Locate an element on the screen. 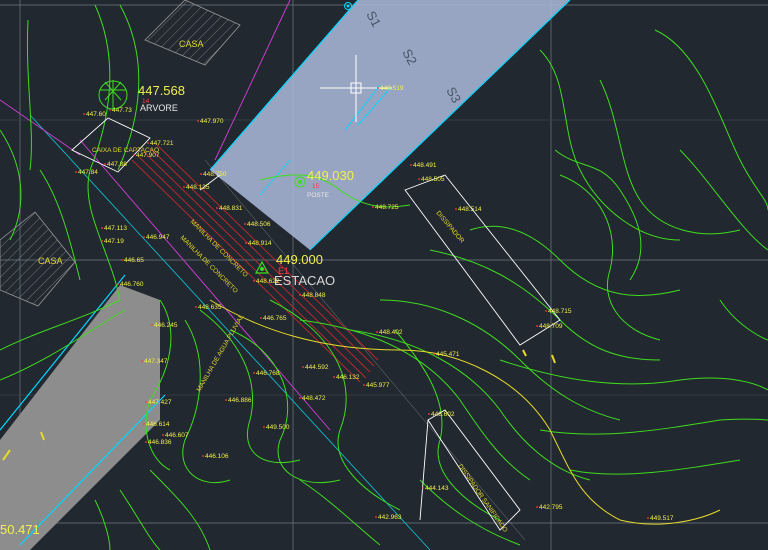 This screenshot has width=768, height=550. spot-elevation: 449.517 is located at coordinates (662, 518).